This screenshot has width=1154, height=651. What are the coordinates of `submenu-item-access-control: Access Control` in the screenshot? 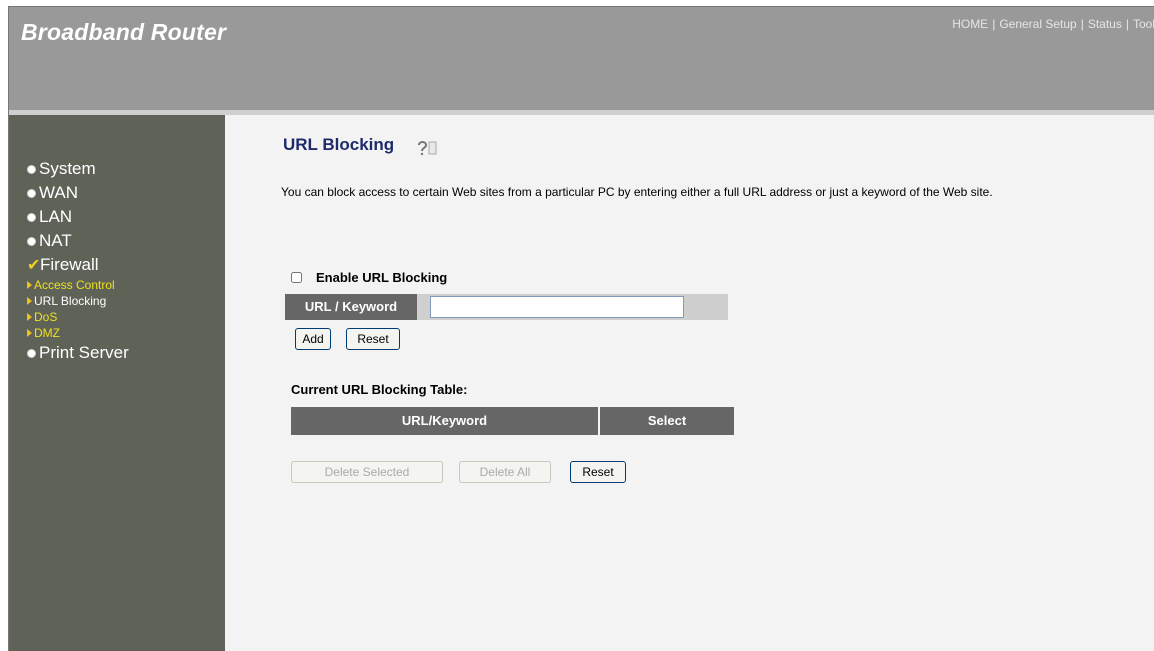 It's located at (78, 285).